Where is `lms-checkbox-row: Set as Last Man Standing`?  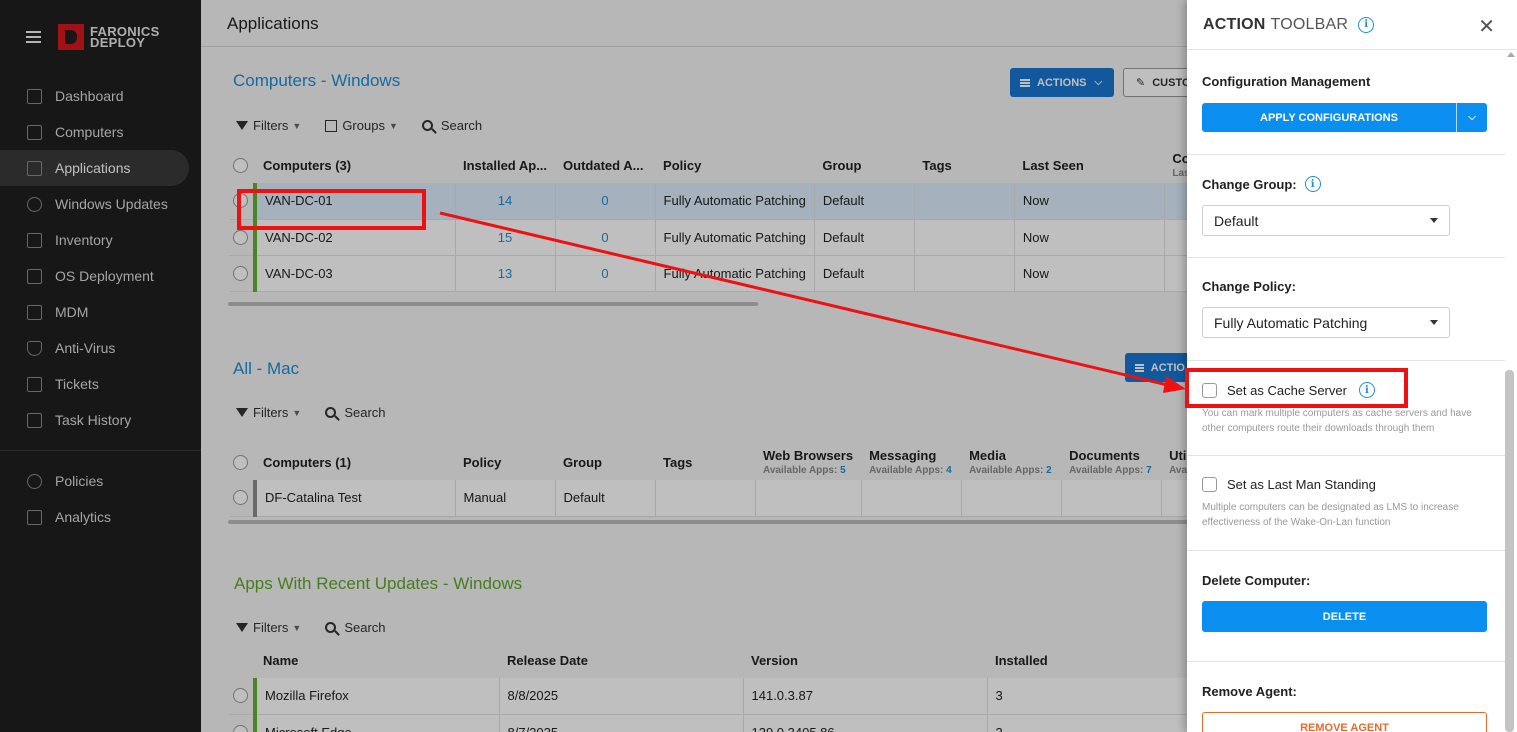 lms-checkbox-row: Set as Last Man Standing is located at coordinates (1353, 484).